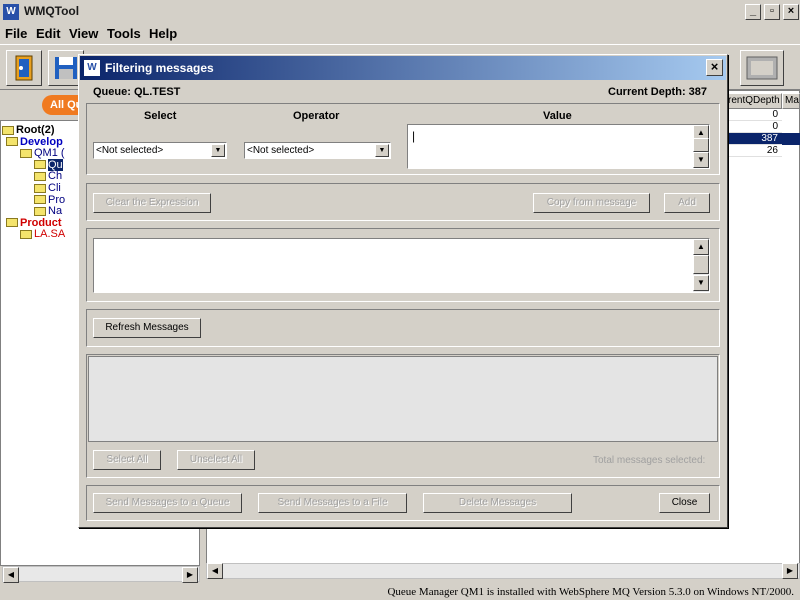  What do you see at coordinates (772, 12) in the screenshot?
I see `restore-button: ▫` at bounding box center [772, 12].